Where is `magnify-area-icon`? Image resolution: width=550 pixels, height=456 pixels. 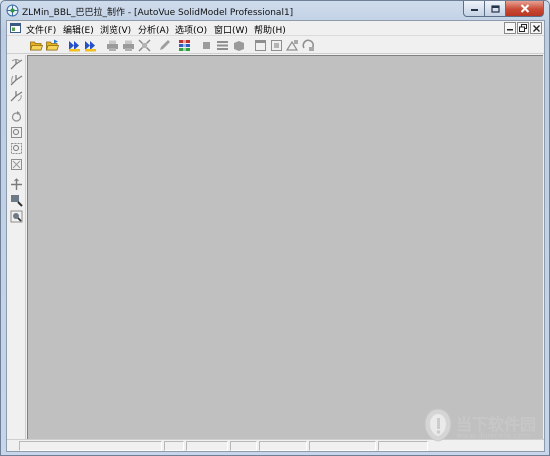
magnify-area-icon is located at coordinates (16, 216).